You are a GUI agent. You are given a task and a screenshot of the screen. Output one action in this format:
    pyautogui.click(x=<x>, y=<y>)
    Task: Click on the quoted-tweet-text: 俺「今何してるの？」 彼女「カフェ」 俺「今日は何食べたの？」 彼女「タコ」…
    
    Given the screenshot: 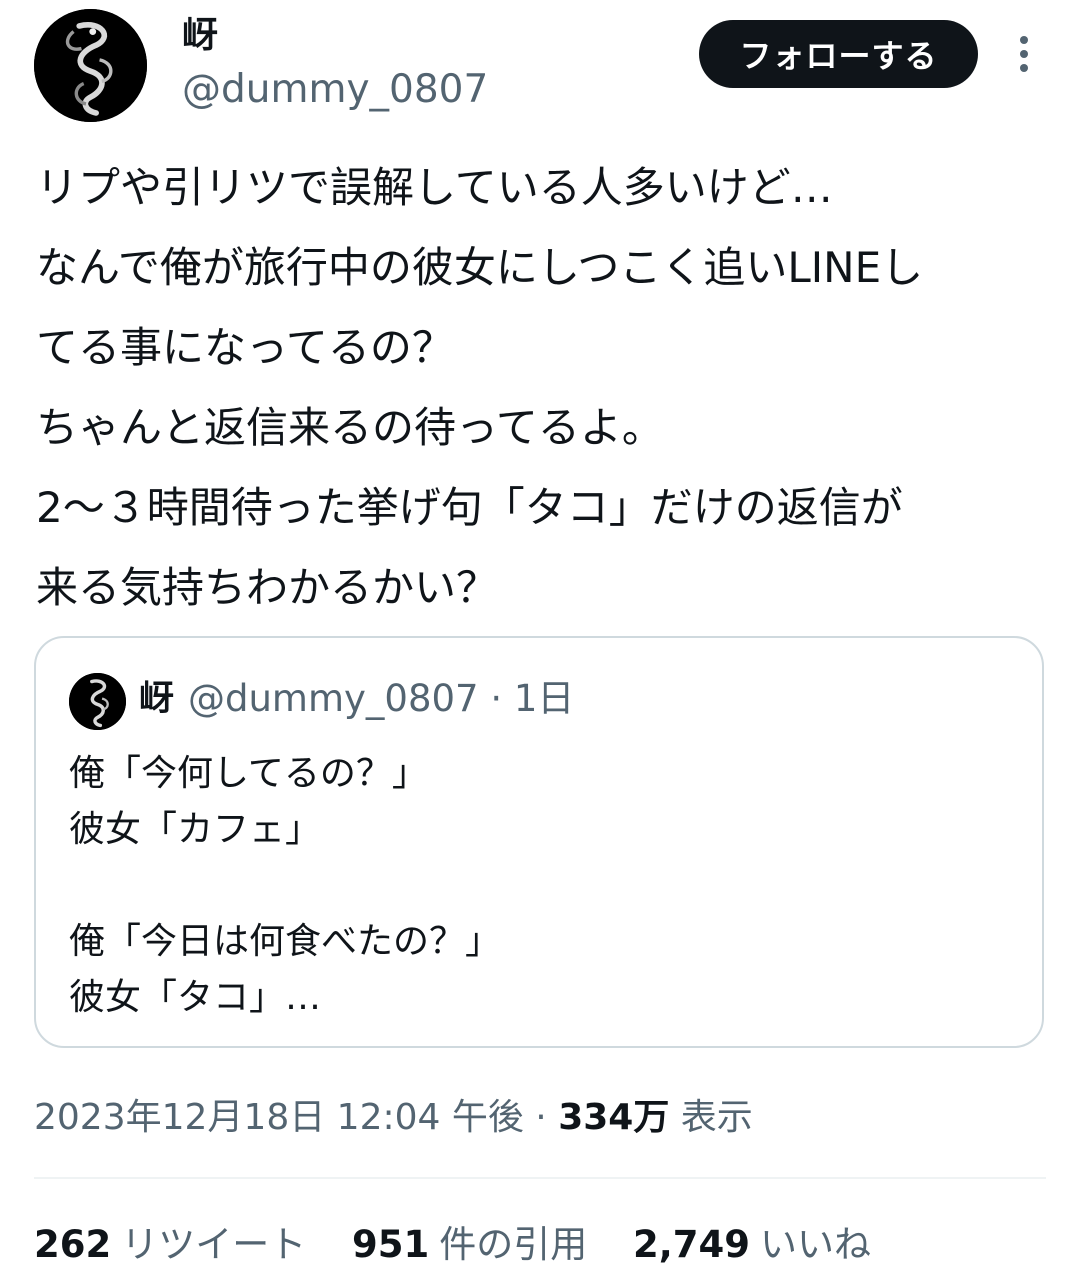 What is the action you would take?
    pyautogui.click(x=285, y=885)
    